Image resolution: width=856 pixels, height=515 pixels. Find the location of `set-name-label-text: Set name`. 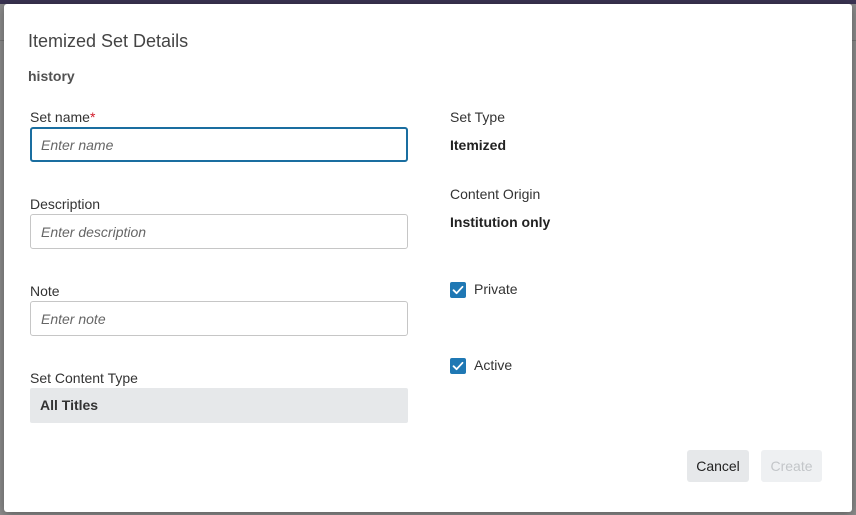

set-name-label-text: Set name is located at coordinates (60, 117).